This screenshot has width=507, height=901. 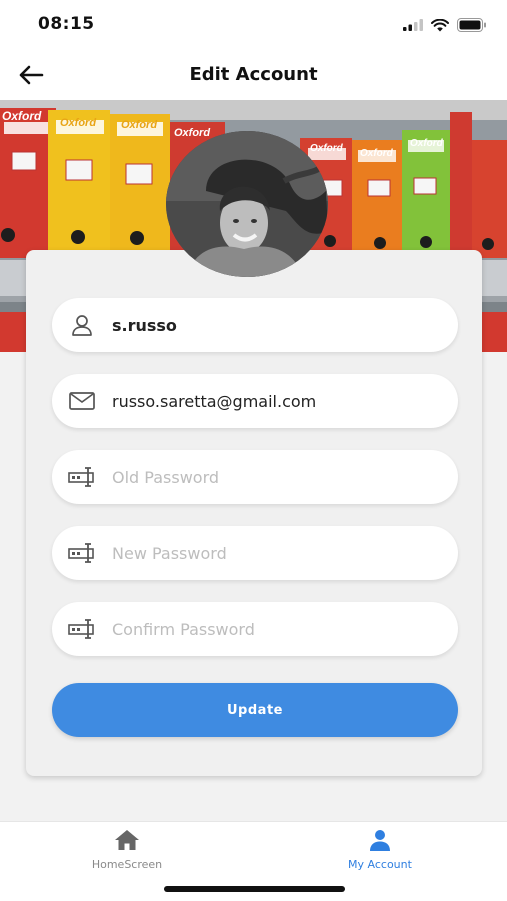 What do you see at coordinates (139, 125) in the screenshot?
I see `banner-brand-3: Oxford` at bounding box center [139, 125].